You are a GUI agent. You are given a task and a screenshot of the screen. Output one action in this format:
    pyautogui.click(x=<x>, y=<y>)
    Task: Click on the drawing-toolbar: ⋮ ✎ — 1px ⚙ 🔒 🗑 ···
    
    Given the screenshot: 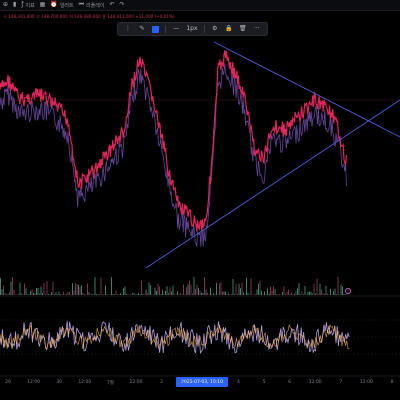 What is the action you would take?
    pyautogui.click(x=192, y=29)
    